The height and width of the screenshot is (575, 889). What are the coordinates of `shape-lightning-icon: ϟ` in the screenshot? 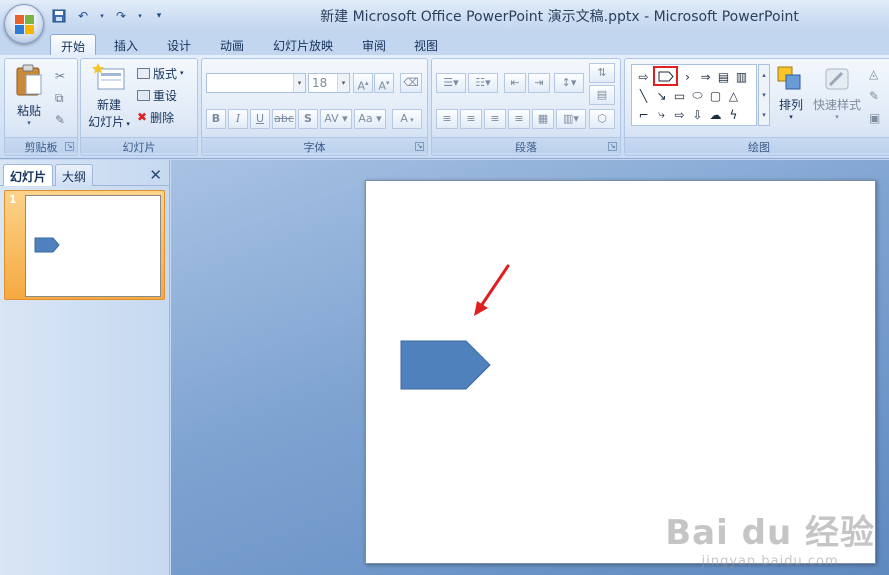 It's located at (733, 114).